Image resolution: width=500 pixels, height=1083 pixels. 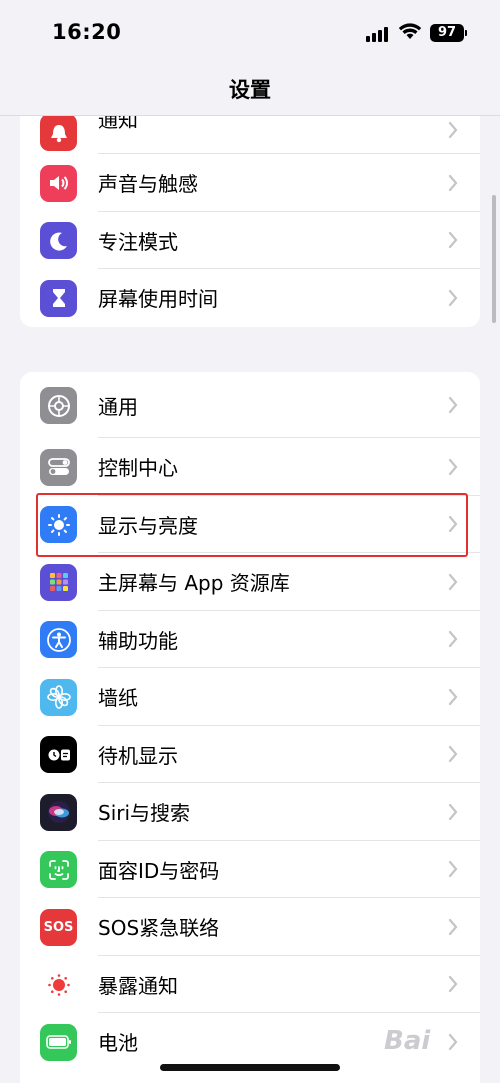 What do you see at coordinates (250, 754) in the screenshot?
I see `settings-row-standby: 待机显示` at bounding box center [250, 754].